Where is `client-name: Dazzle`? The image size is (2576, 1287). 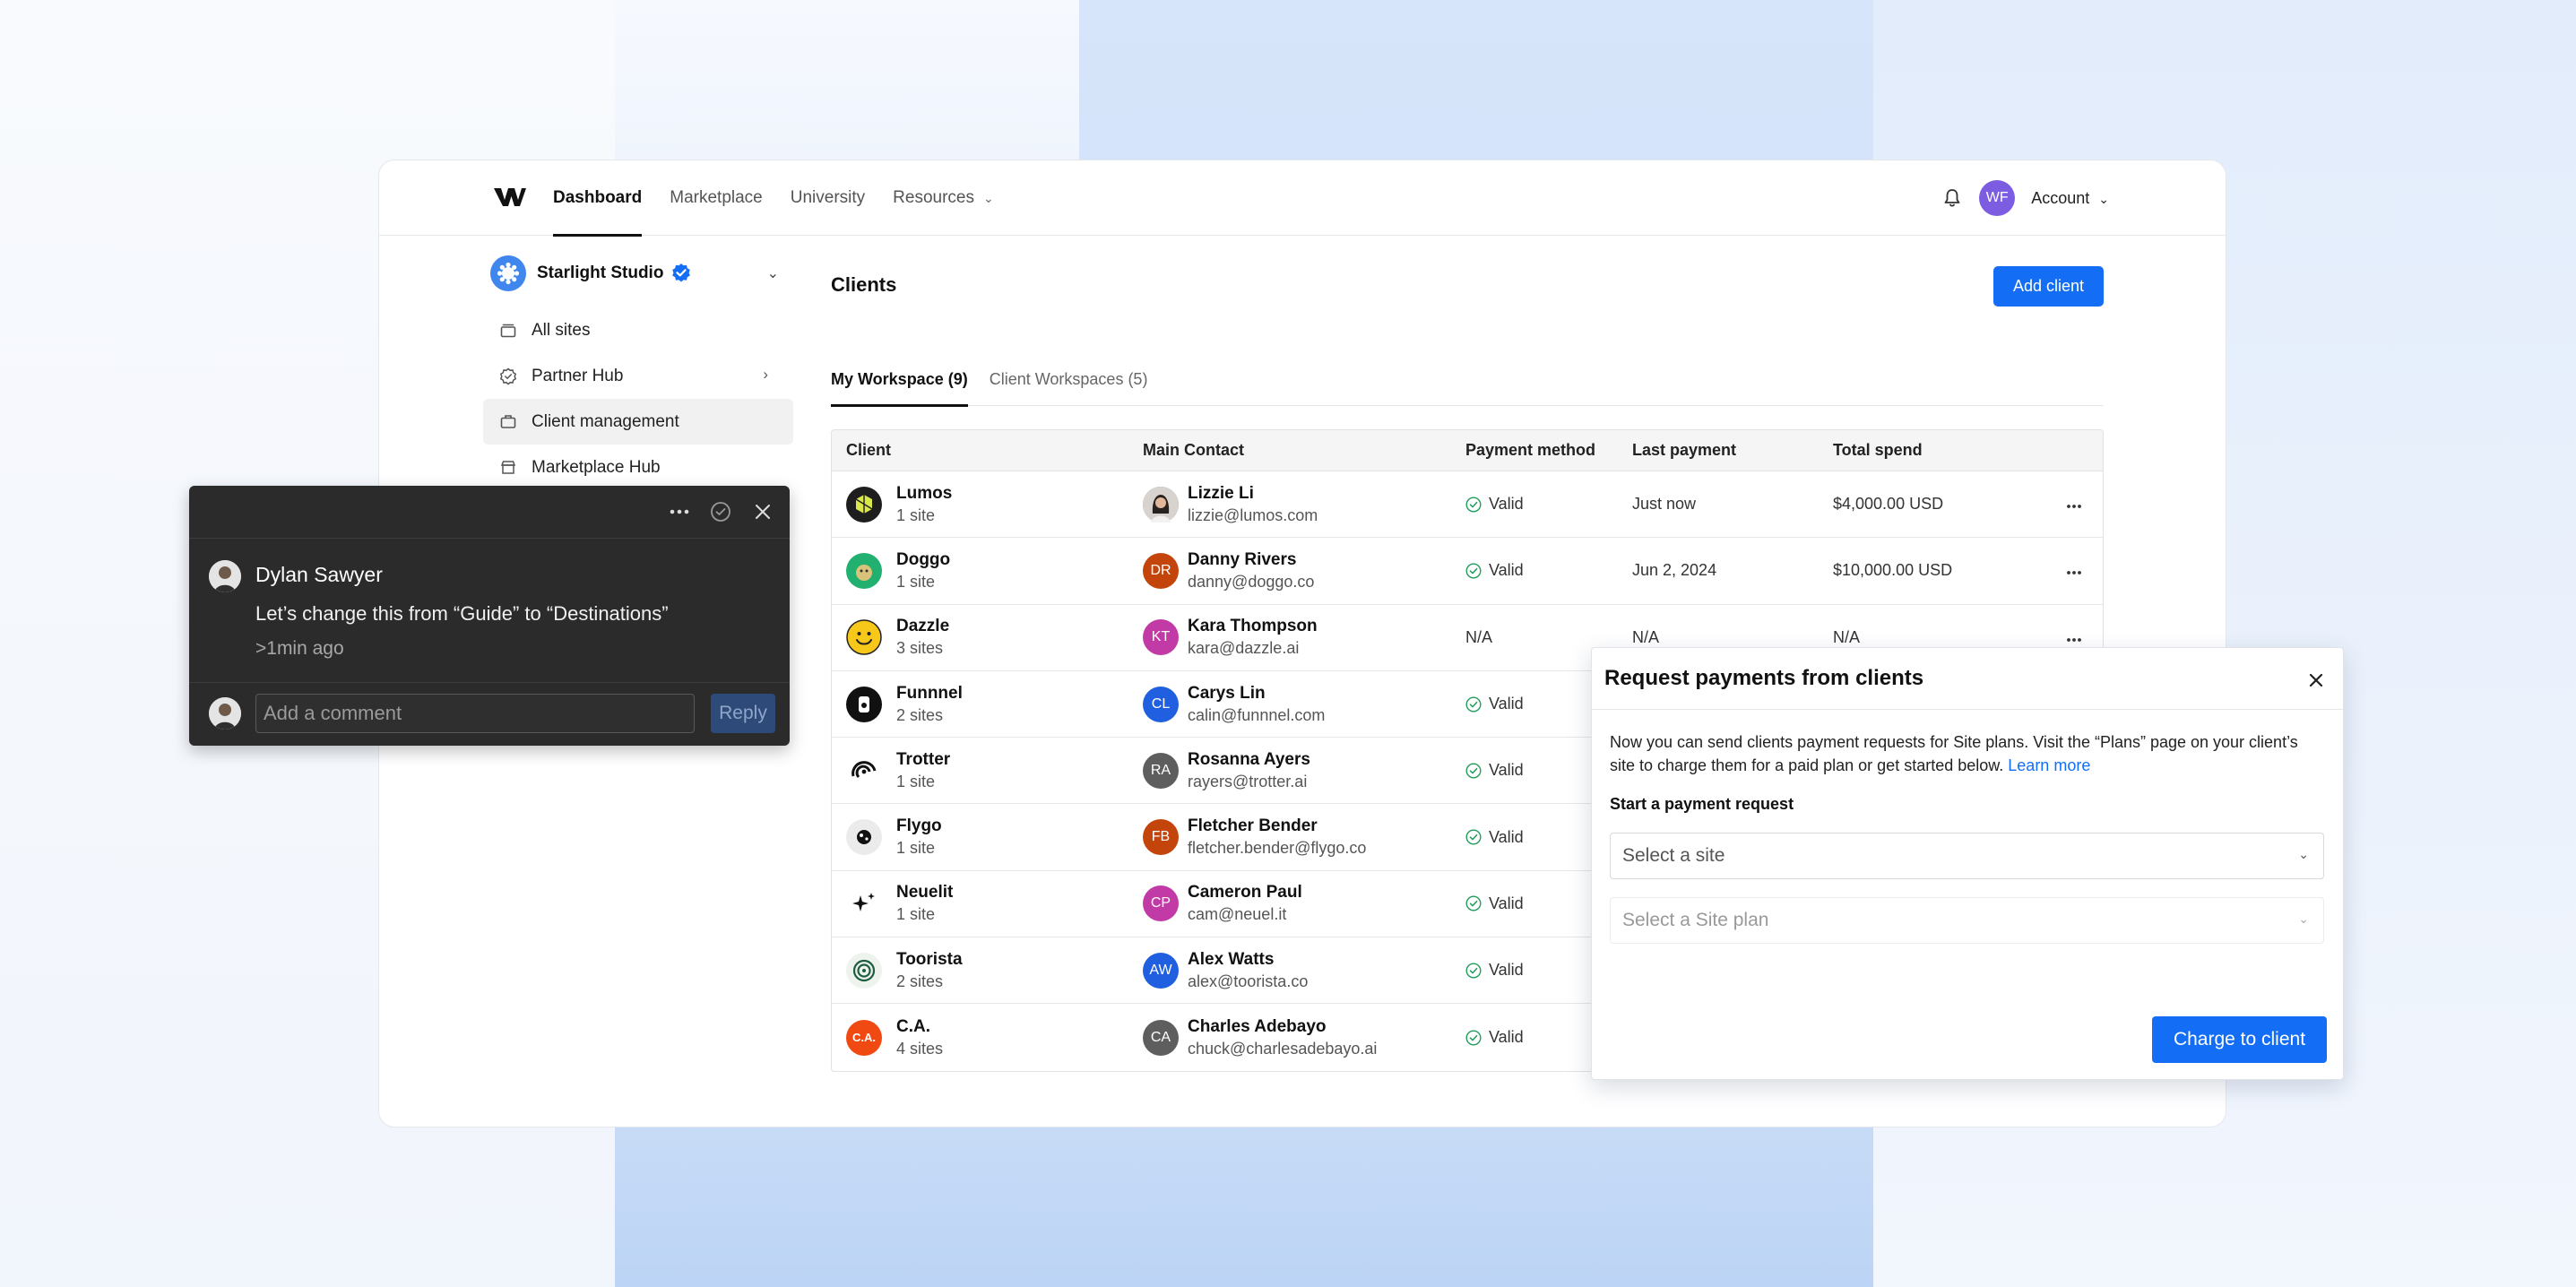
client-name: Dazzle is located at coordinates (922, 626).